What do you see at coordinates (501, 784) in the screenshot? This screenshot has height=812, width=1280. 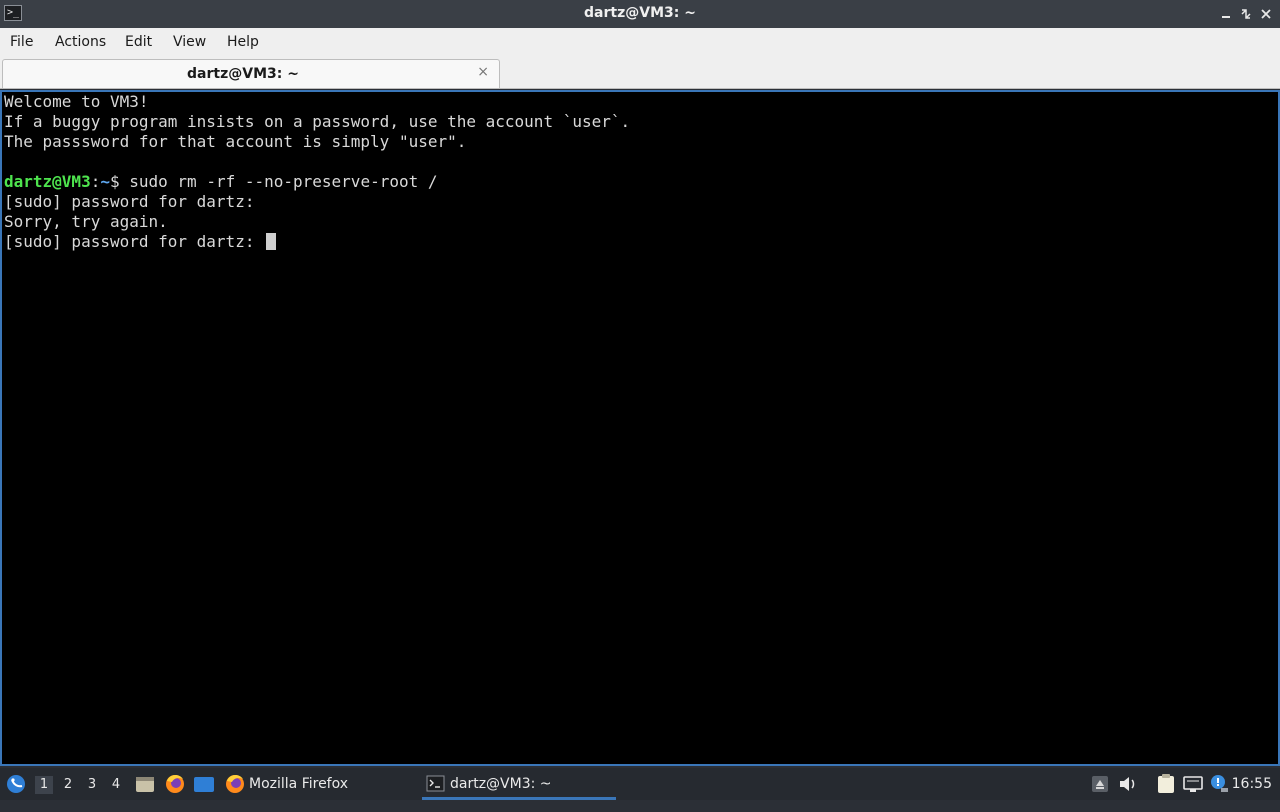 I see `task-terminal-label: dartz@VM3: ~` at bounding box center [501, 784].